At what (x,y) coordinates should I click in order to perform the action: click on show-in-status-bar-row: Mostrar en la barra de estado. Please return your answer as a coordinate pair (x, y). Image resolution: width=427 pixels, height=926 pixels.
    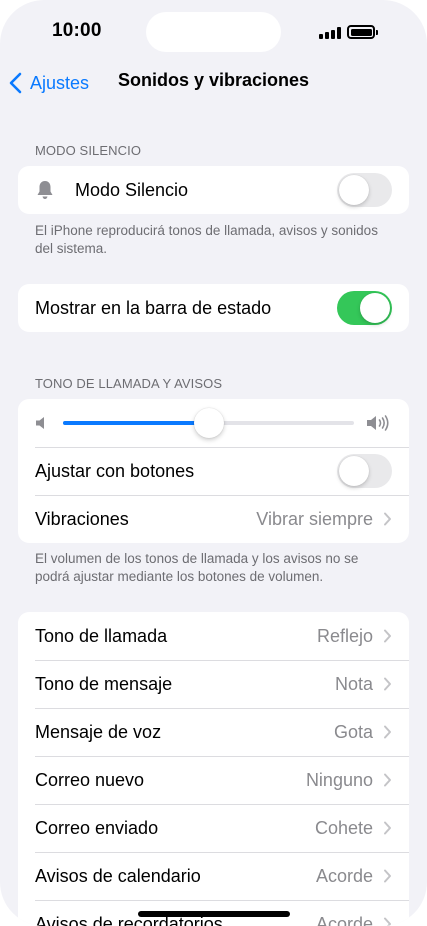
    Looking at the image, I should click on (213, 308).